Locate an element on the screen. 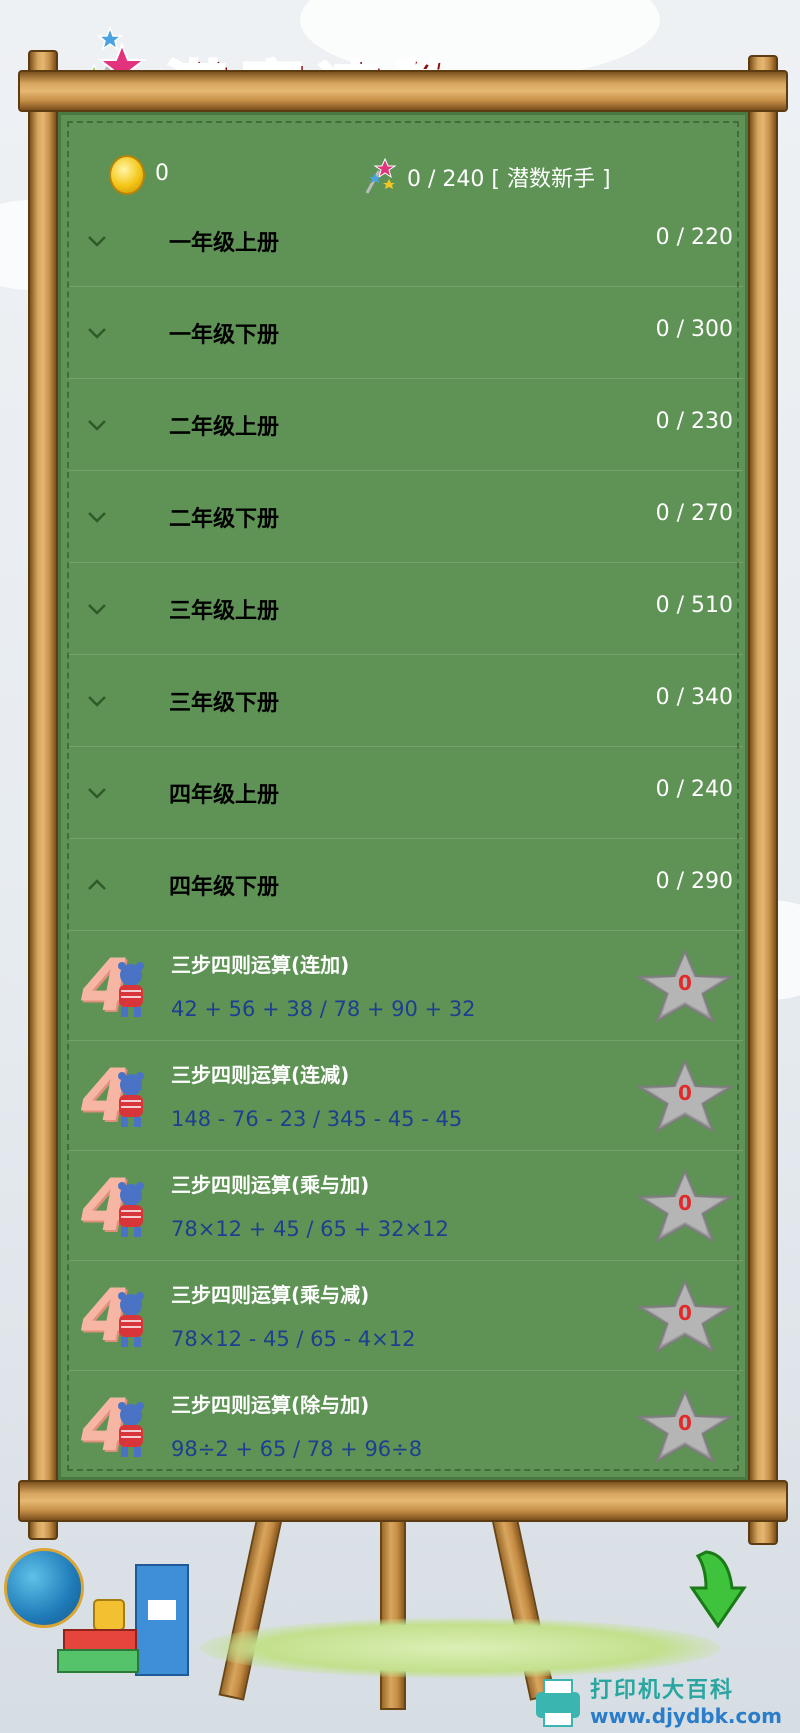 This screenshot has height=1733, width=800. lesson-title: 三步四则运算(除与加) is located at coordinates (270, 1405).